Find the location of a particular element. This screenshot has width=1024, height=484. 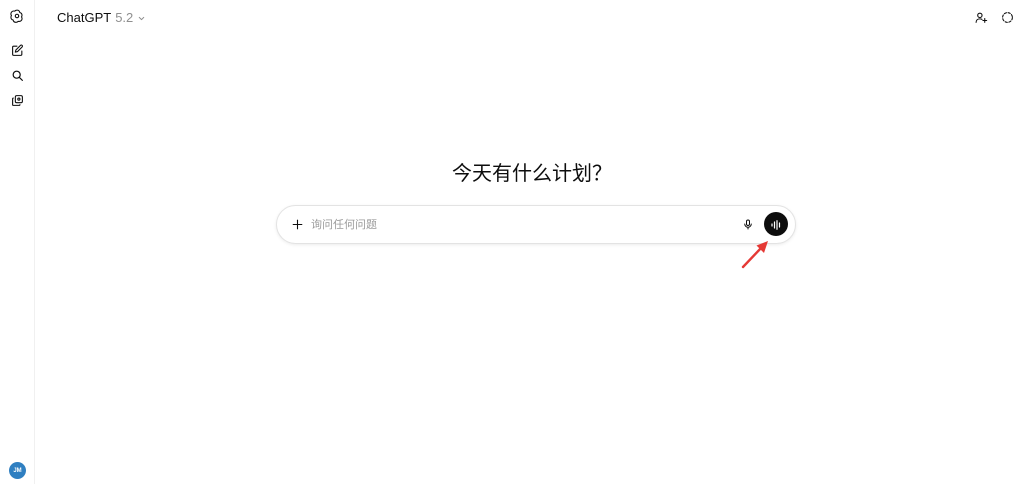

dashed-circle-icon is located at coordinates (1007, 17).